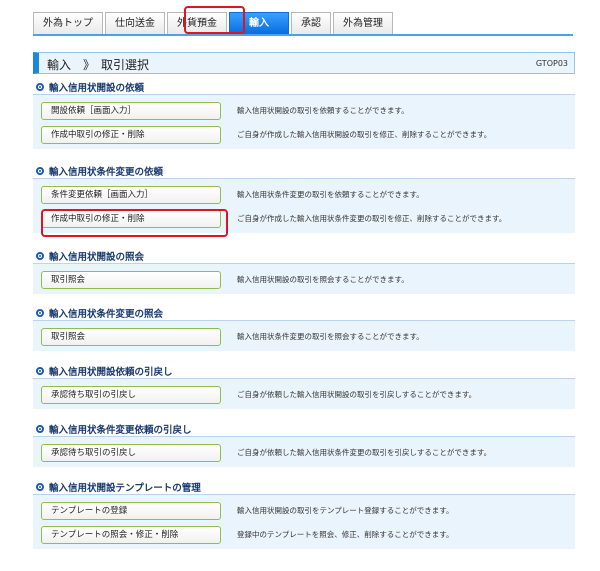 The height and width of the screenshot is (571, 600). I want to click on edit-draft-issuance-button: 作成中取引の修正・削除, so click(131, 134).